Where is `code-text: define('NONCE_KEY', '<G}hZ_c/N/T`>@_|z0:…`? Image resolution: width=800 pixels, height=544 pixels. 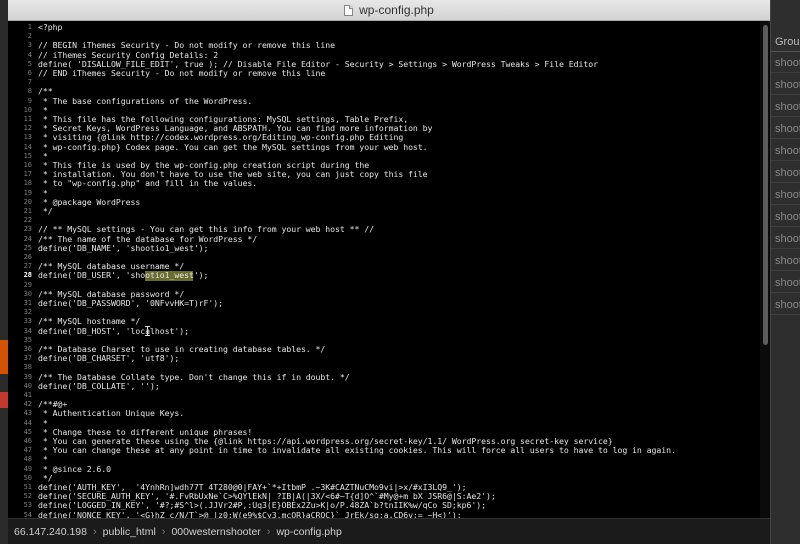
code-text: define('NONCE_KEY', '<G}hZ_c/N/T`>@_|z0:… is located at coordinates (250, 513).